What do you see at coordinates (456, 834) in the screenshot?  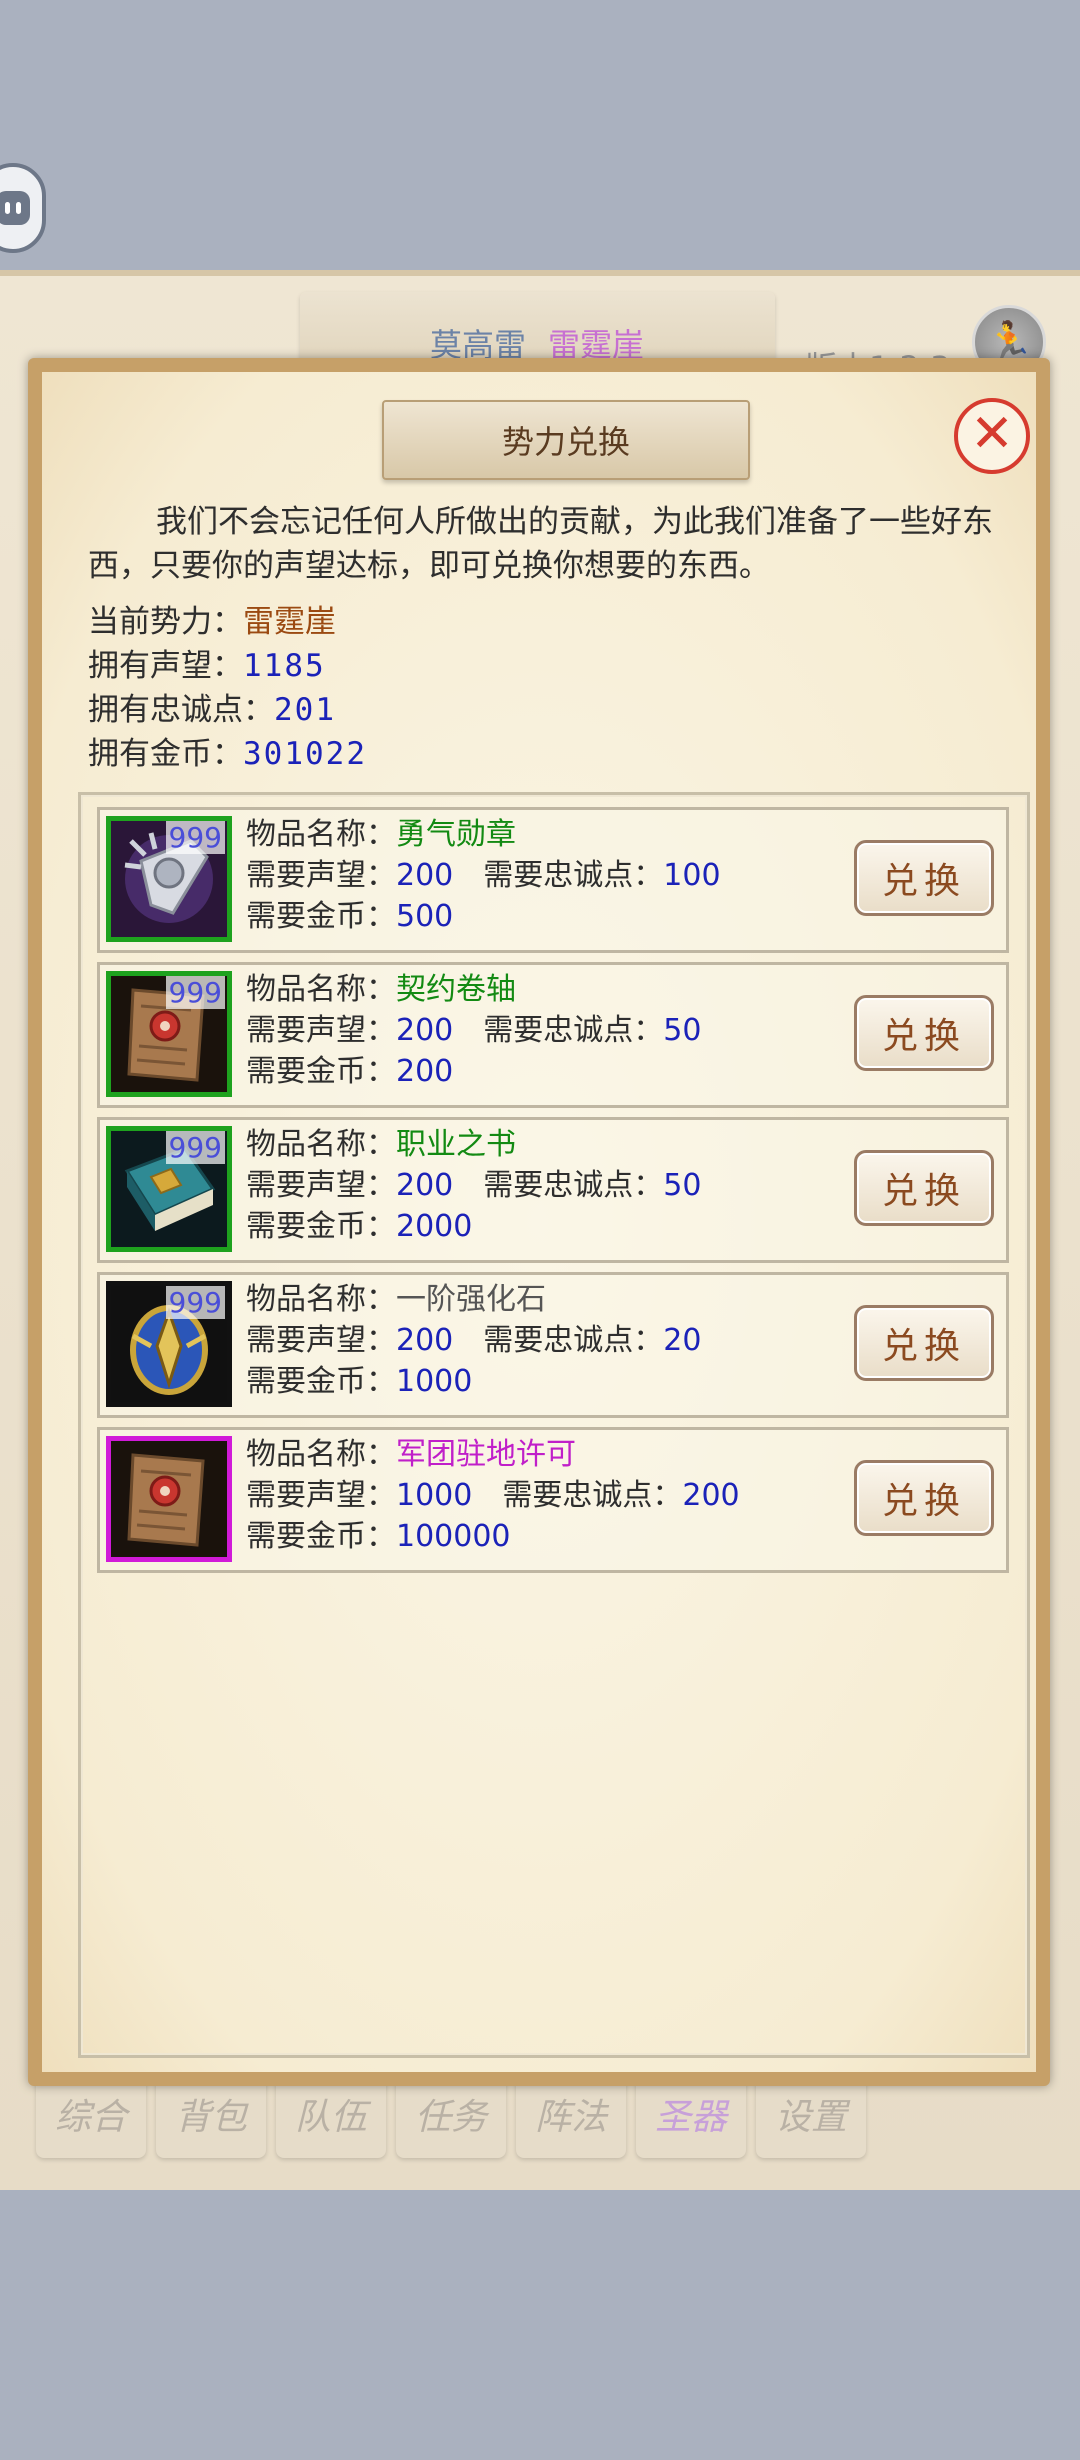 I see `item-name: 勇气勋章` at bounding box center [456, 834].